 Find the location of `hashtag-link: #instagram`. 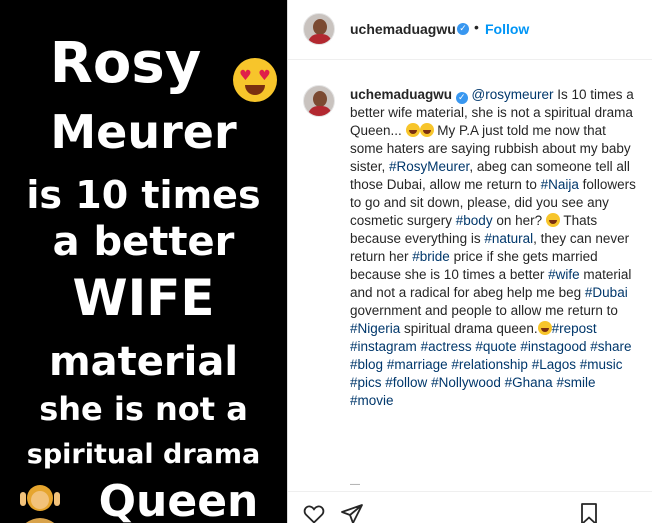

hashtag-link: #instagram is located at coordinates (383, 346).